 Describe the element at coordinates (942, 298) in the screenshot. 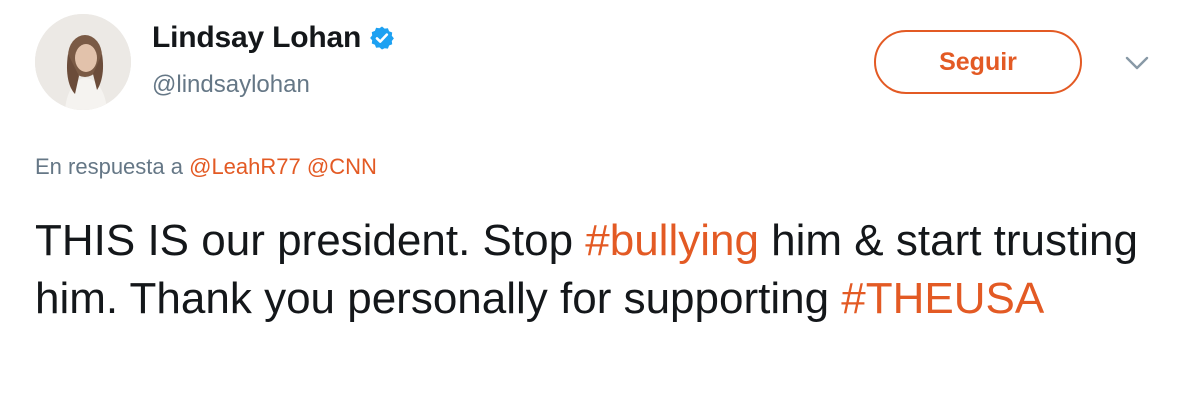

I see `hashtag-theusa: #THEUSA` at that location.